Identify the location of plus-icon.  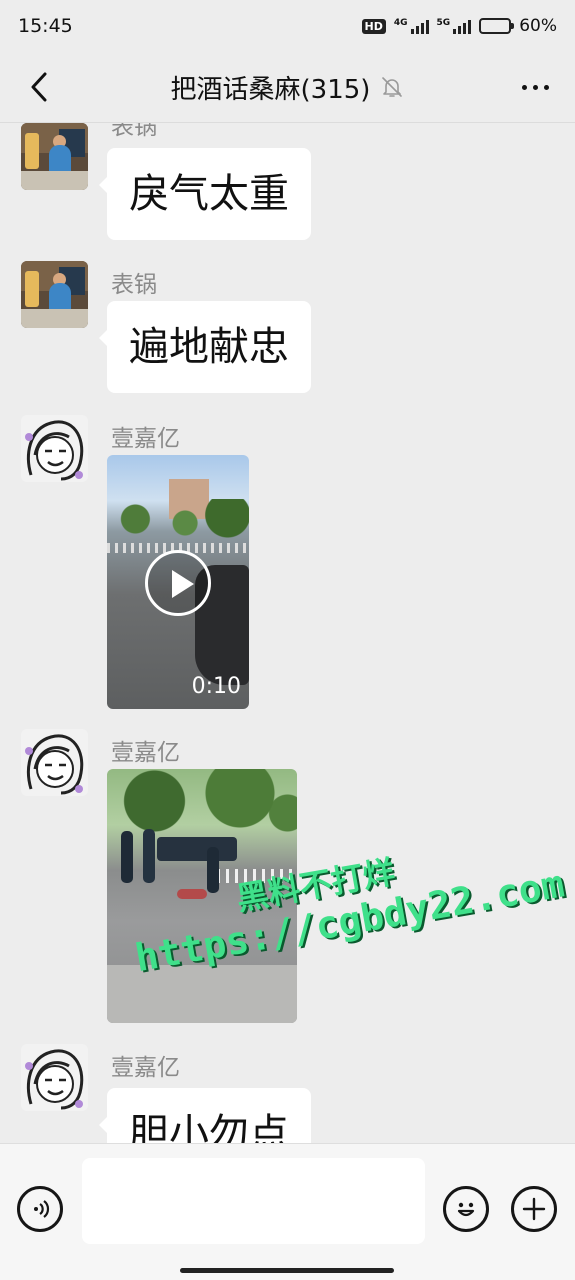
(534, 1209).